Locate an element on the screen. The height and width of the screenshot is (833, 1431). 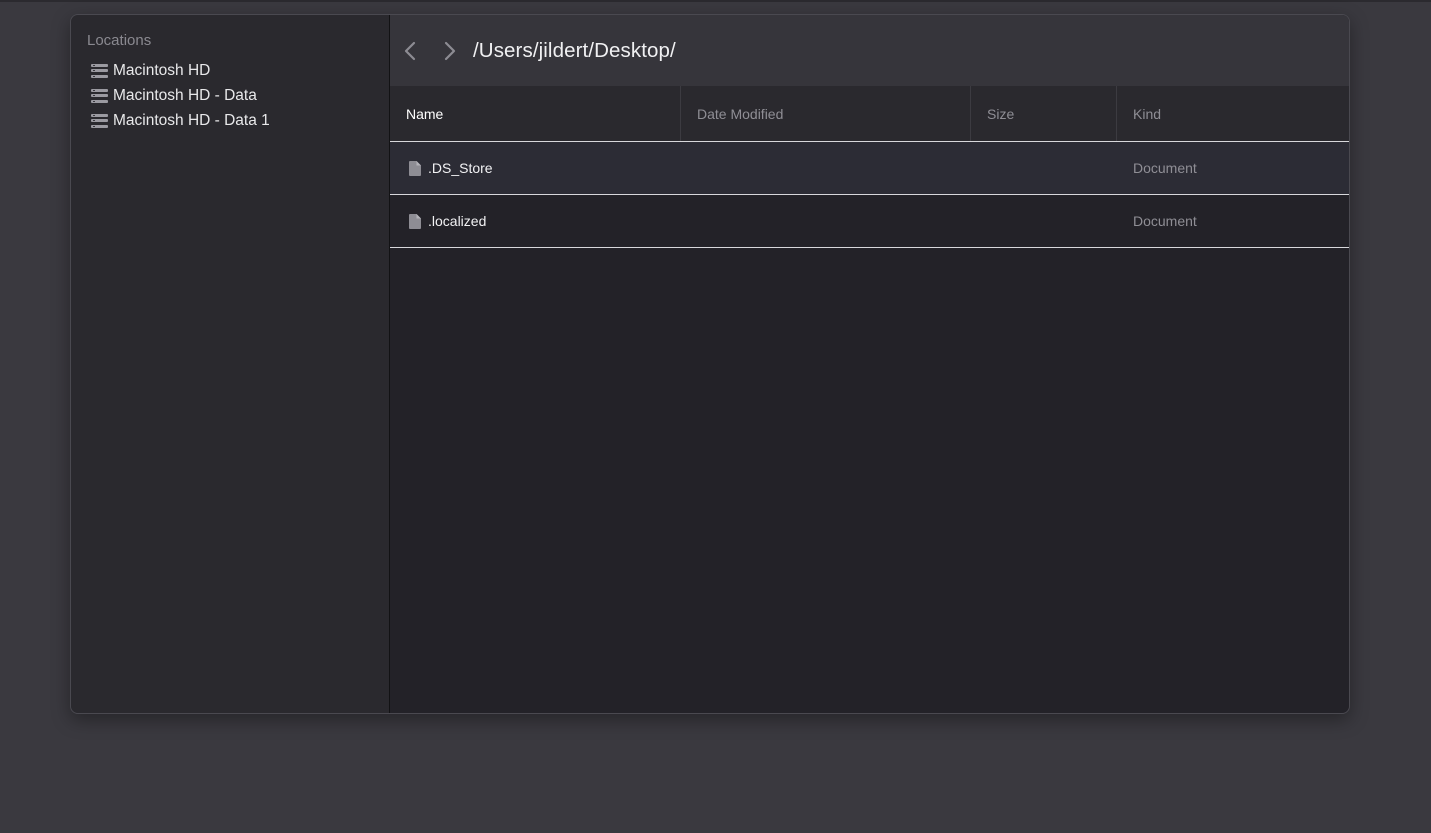
forward-button is located at coordinates (450, 51).